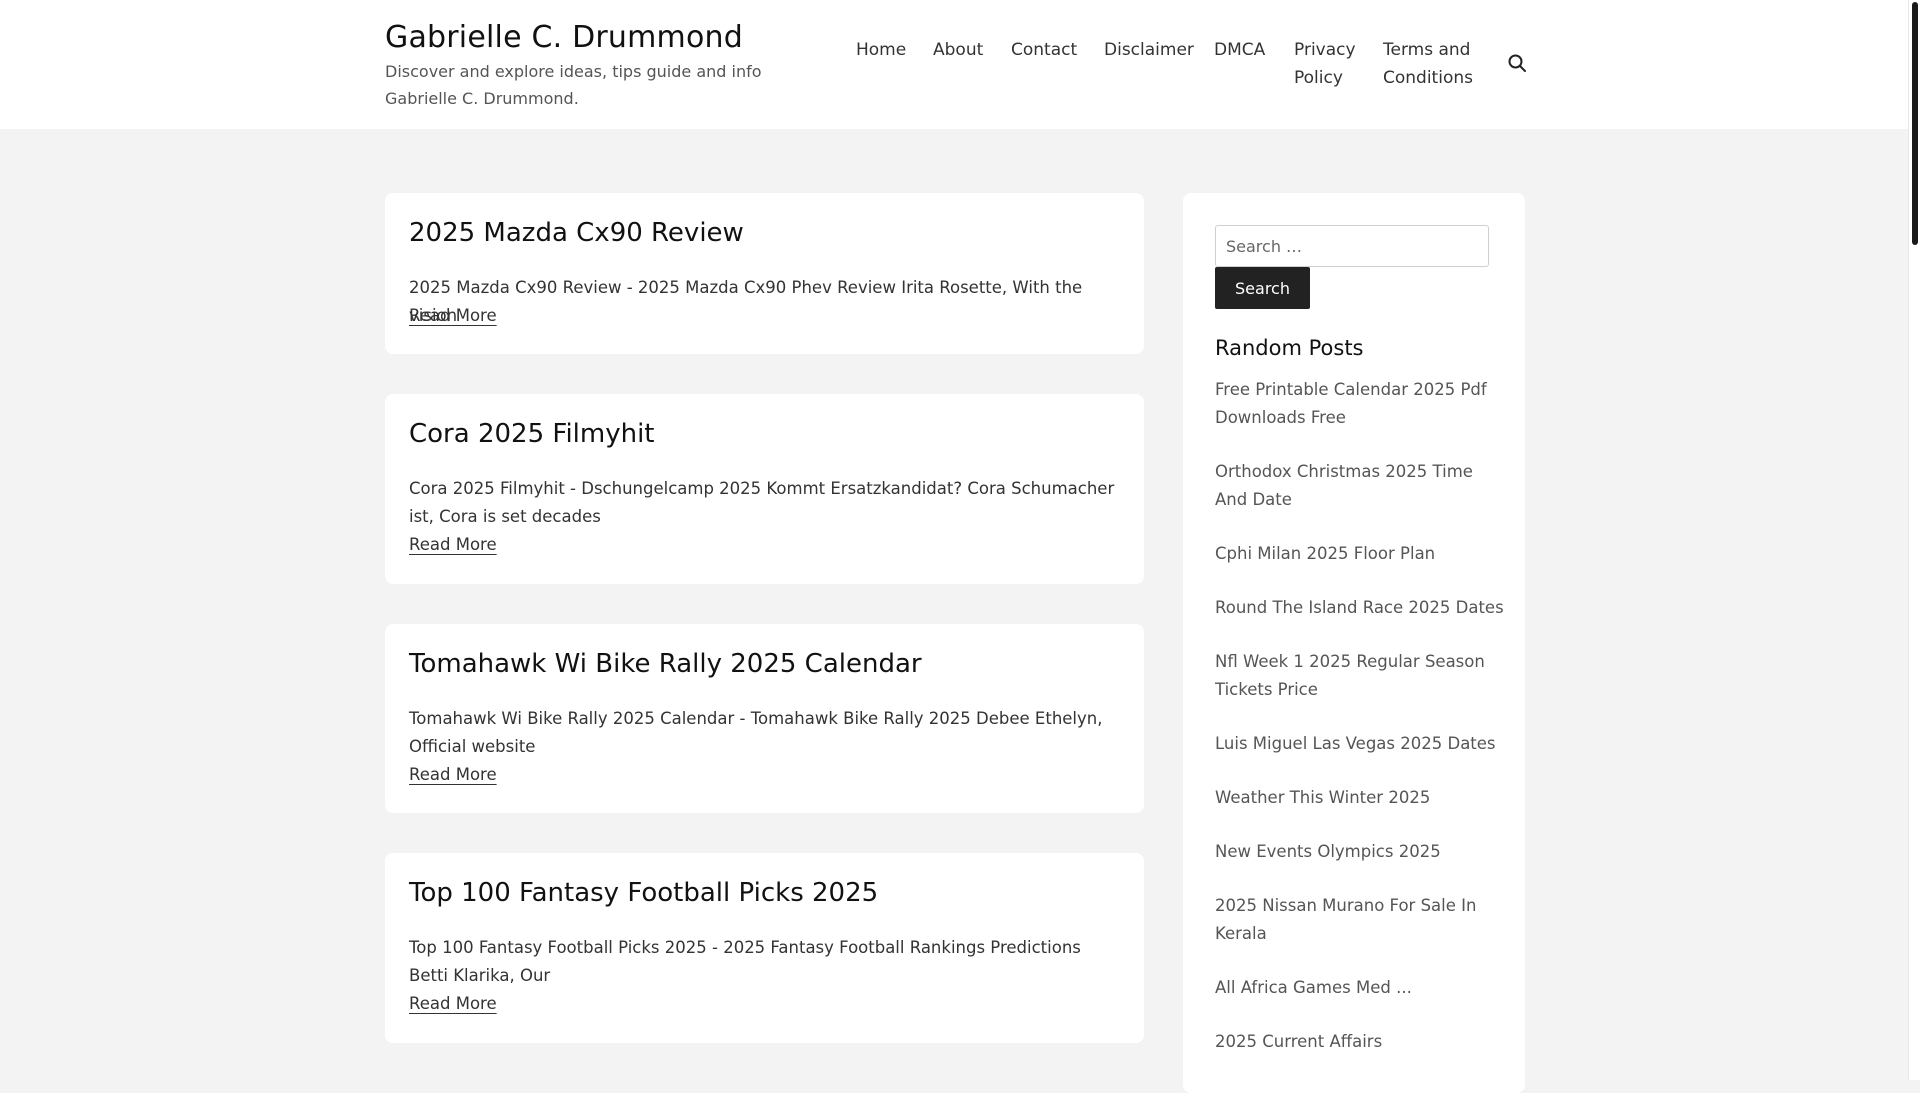  What do you see at coordinates (1360, 608) in the screenshot?
I see `random-post-link: Round The Island Race 2025 Dates` at bounding box center [1360, 608].